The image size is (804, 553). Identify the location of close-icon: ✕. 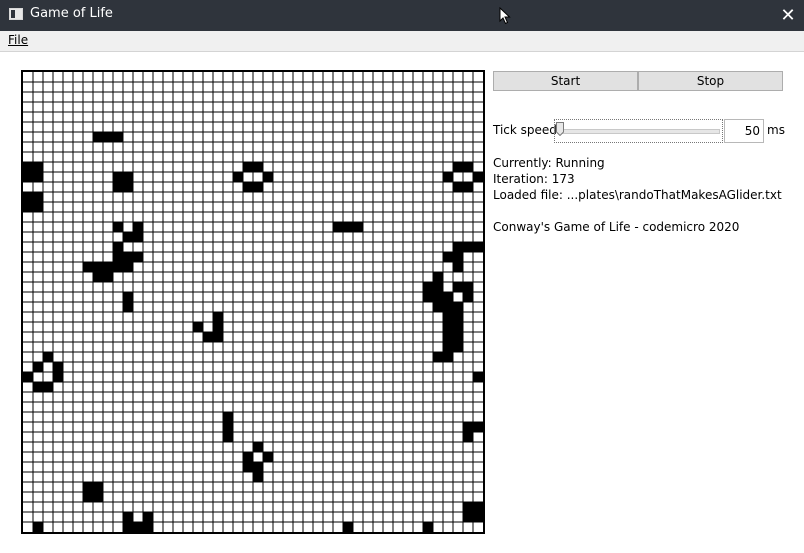
(788, 15).